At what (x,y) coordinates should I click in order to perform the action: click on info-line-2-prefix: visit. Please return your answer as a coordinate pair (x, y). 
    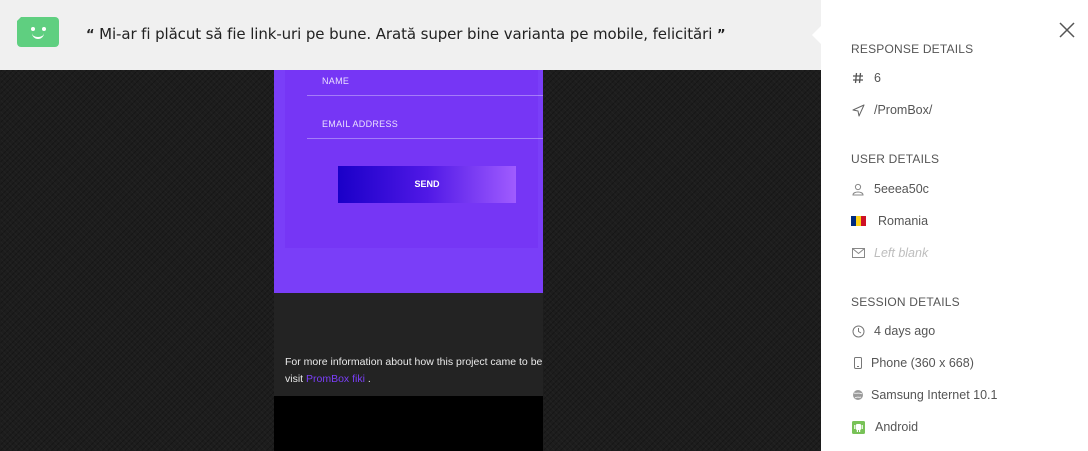
    Looking at the image, I should click on (295, 378).